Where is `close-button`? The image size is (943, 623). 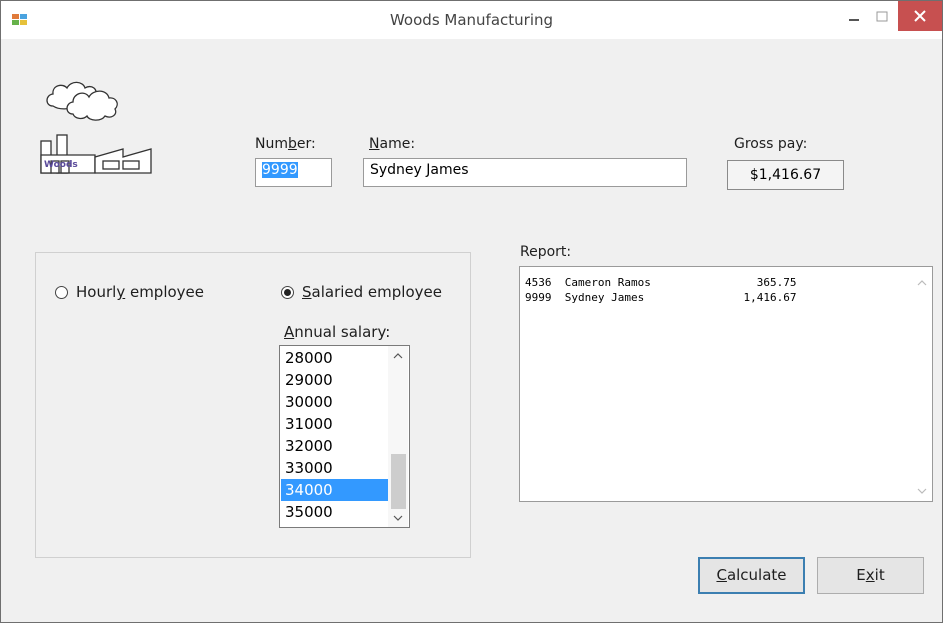
close-button is located at coordinates (920, 16).